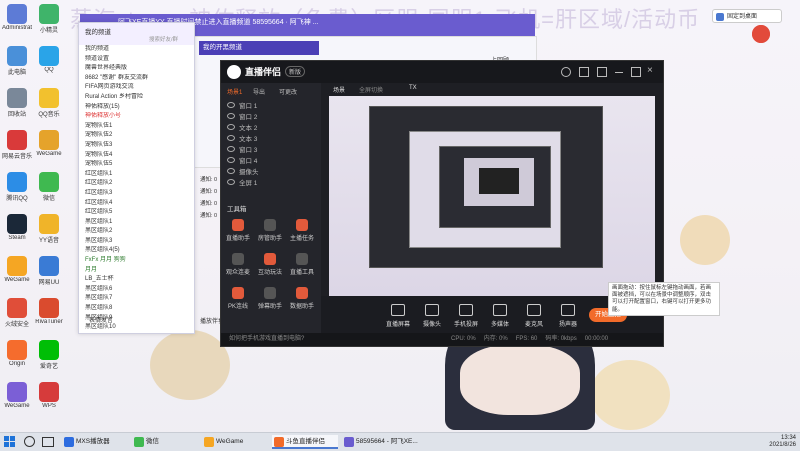  What do you see at coordinates (17, 353) in the screenshot?
I see `desktop-icon: Origin` at bounding box center [17, 353].